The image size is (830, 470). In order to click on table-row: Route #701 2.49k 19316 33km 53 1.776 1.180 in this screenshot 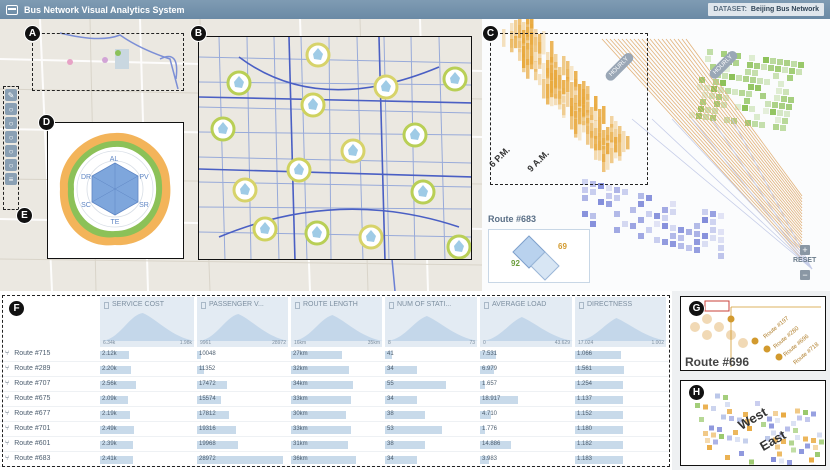, I will do `click(334, 430)`.